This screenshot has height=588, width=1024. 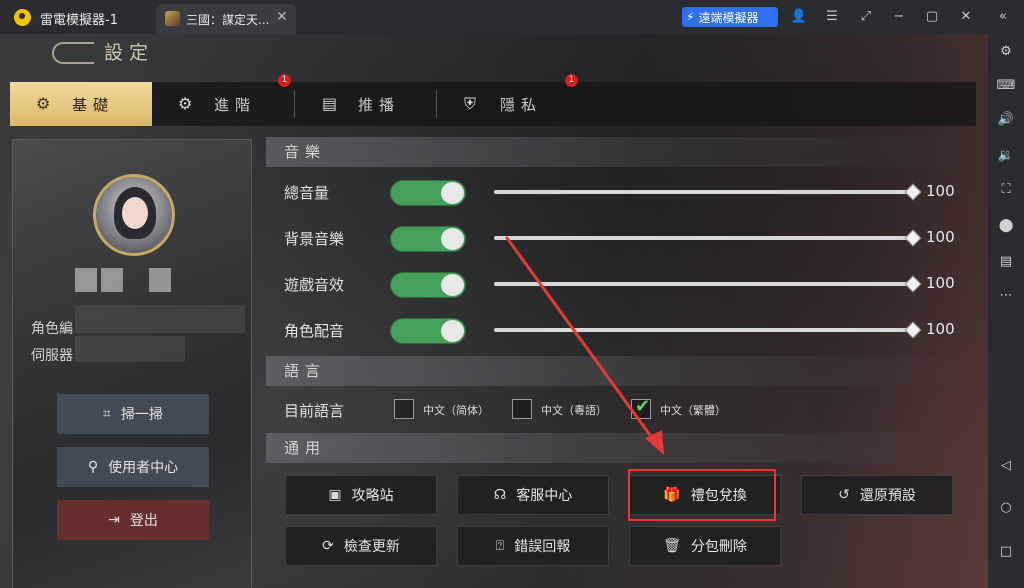 I want to click on multi-window-icon: ▤, so click(x=1006, y=262).